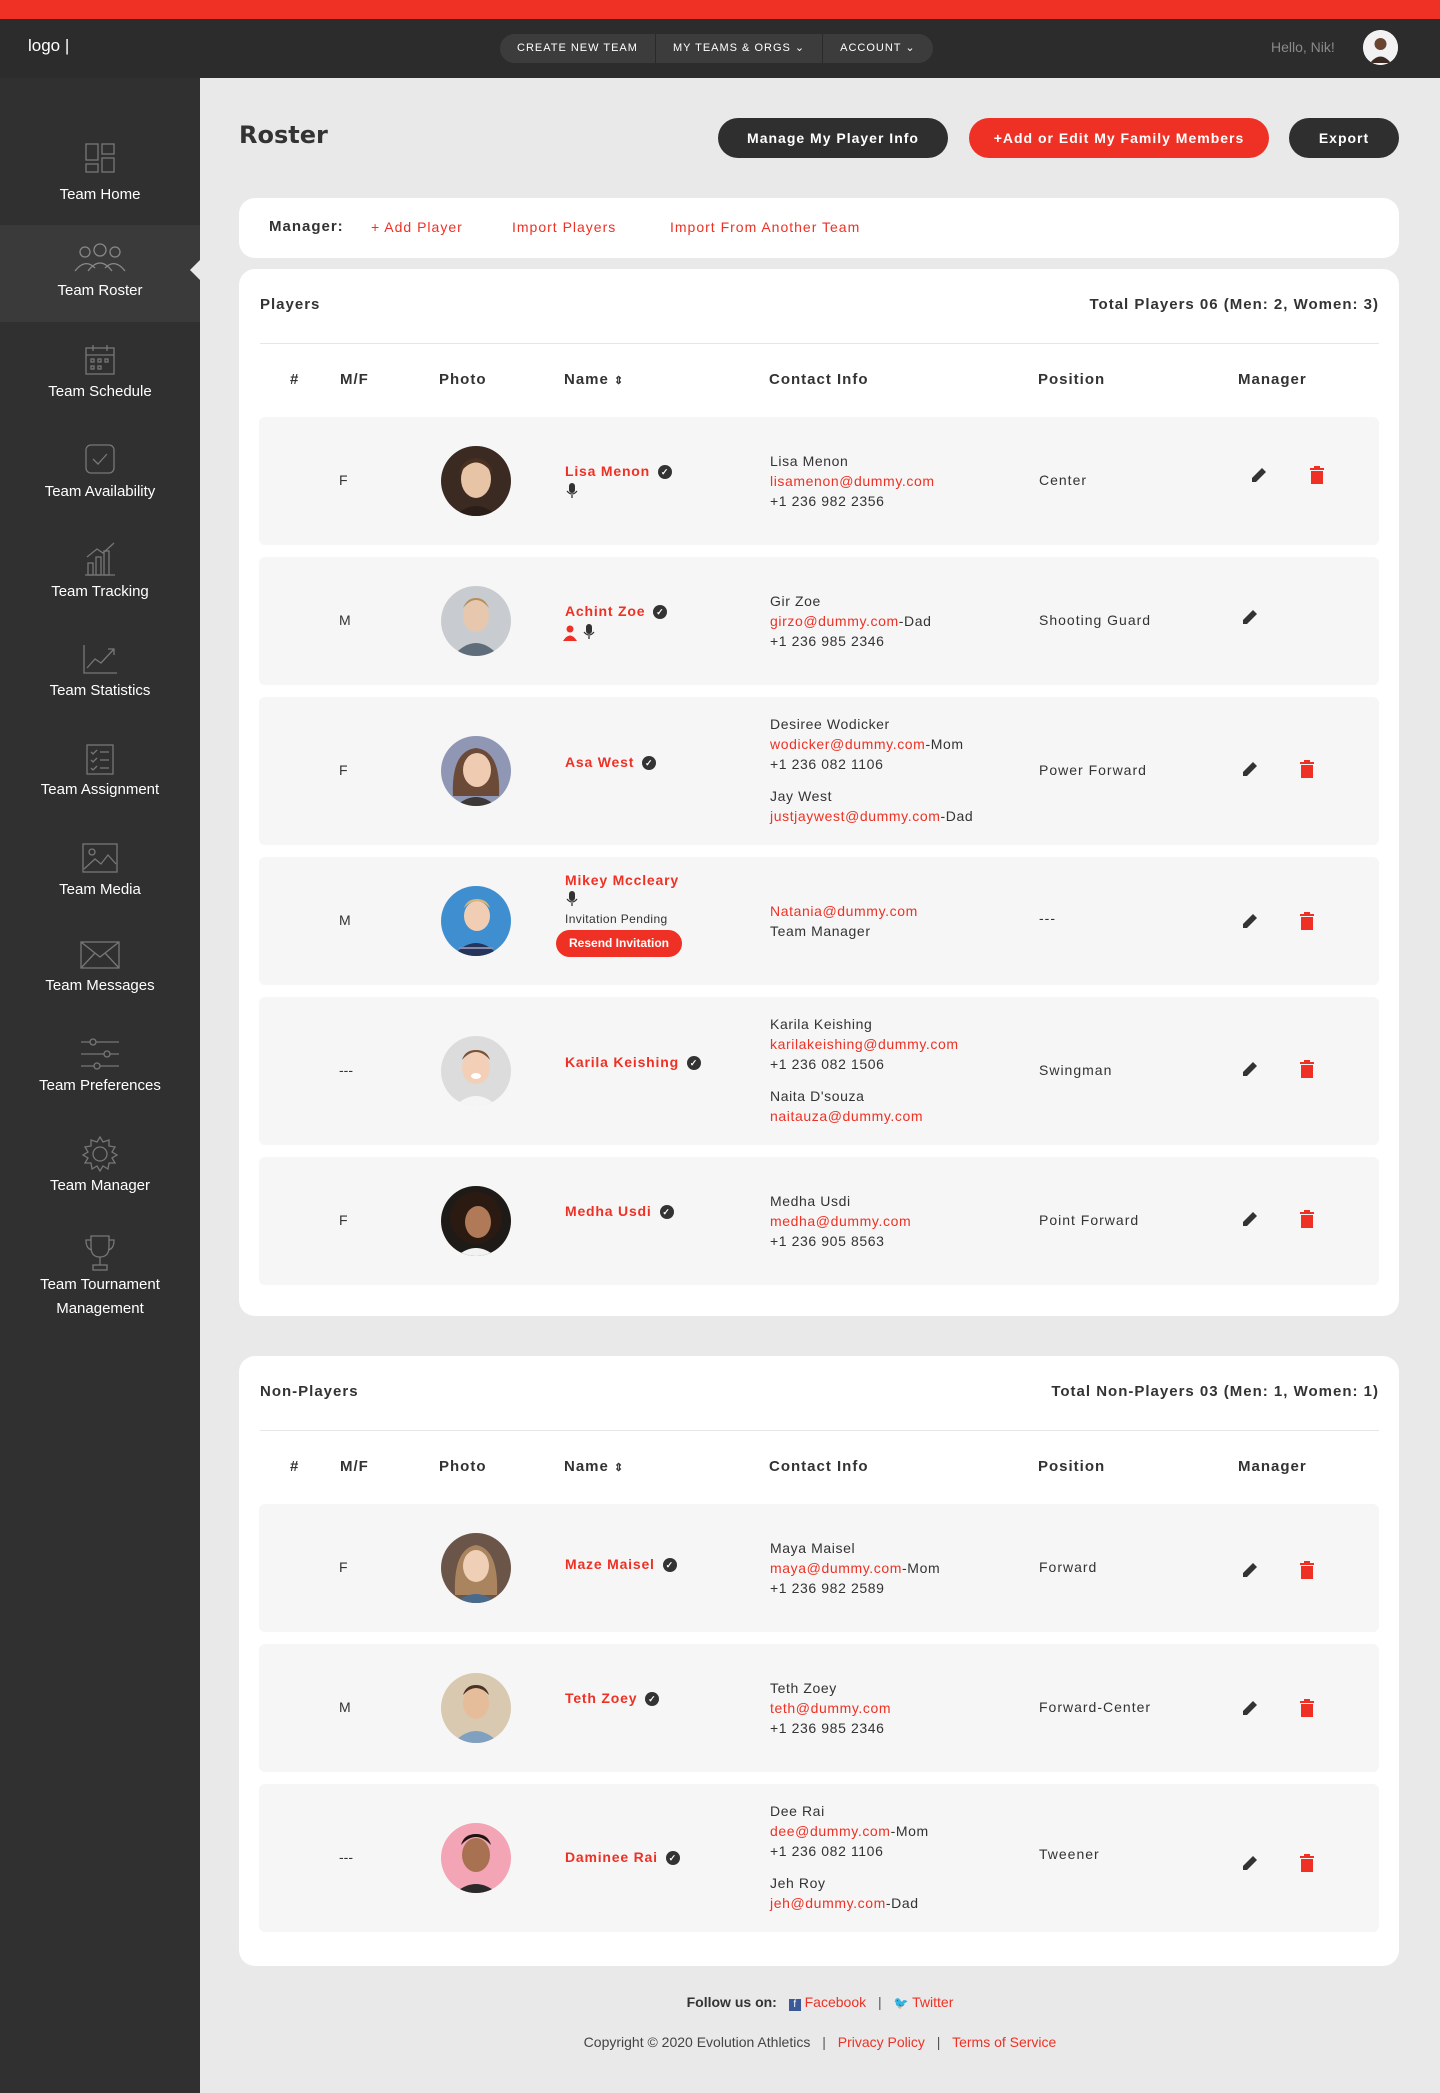 This screenshot has width=1440, height=2093. What do you see at coordinates (765, 227) in the screenshot?
I see `import-from-team-link: Import From Another Team` at bounding box center [765, 227].